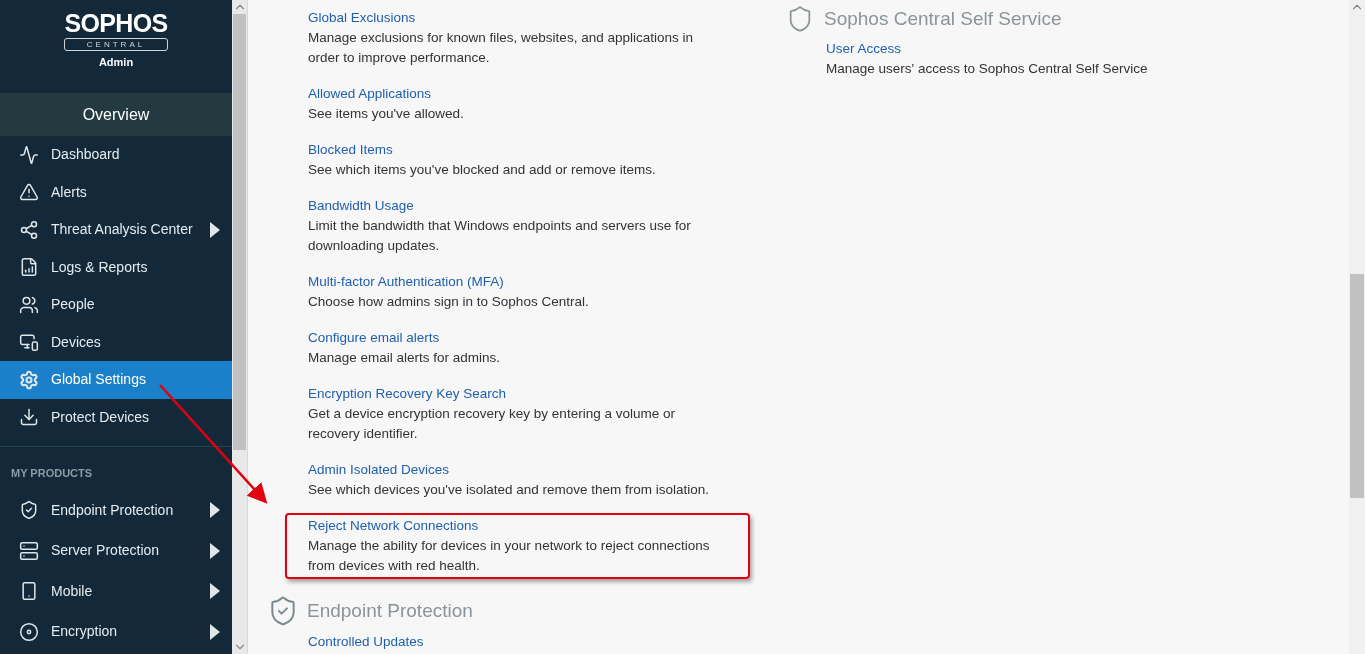 This screenshot has width=1365, height=654. I want to click on logo-wordmark: SOPHOS, so click(116, 23).